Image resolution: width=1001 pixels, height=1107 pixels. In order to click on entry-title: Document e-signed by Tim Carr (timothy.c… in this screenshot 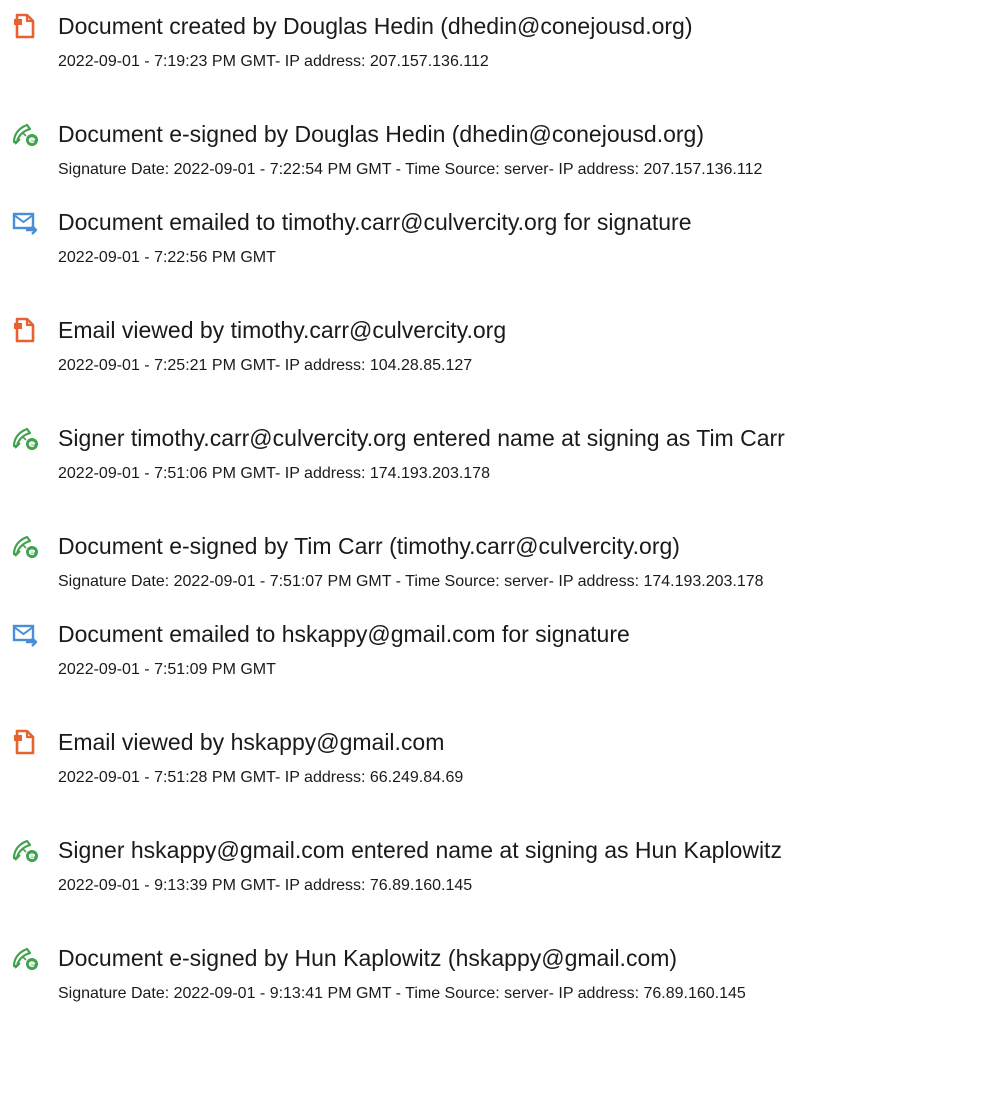, I will do `click(369, 546)`.